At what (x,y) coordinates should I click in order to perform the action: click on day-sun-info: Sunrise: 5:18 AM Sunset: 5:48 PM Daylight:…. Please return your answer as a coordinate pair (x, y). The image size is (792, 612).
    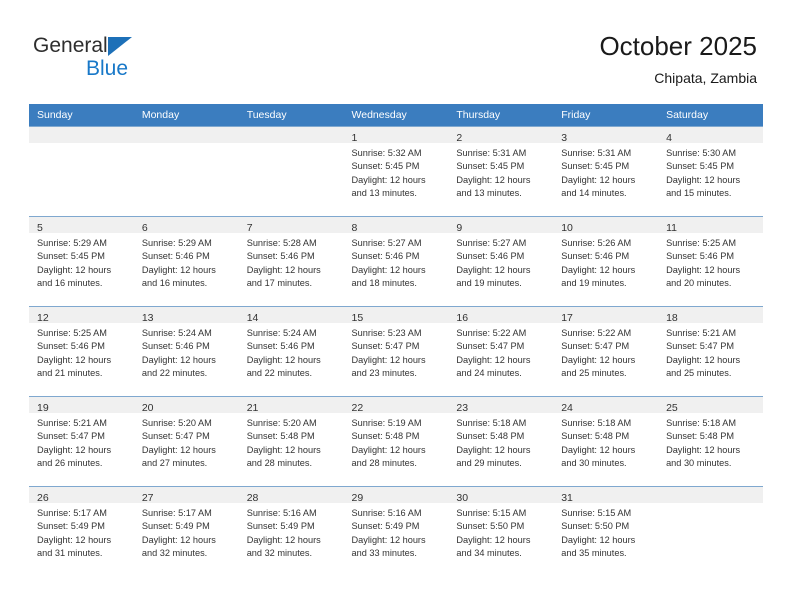
    Looking at the image, I should click on (605, 442).